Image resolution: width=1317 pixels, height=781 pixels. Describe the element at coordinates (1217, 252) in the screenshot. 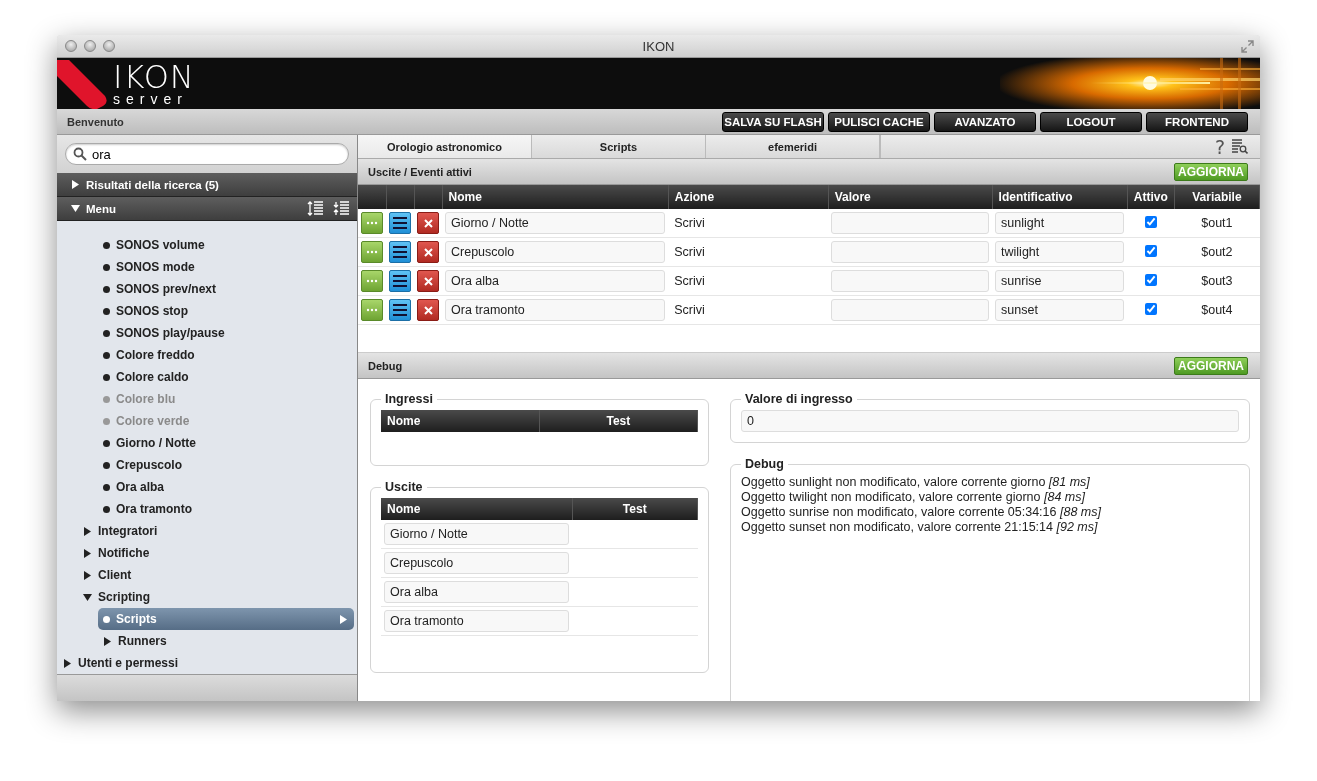

I see `table-cell: $out2` at that location.